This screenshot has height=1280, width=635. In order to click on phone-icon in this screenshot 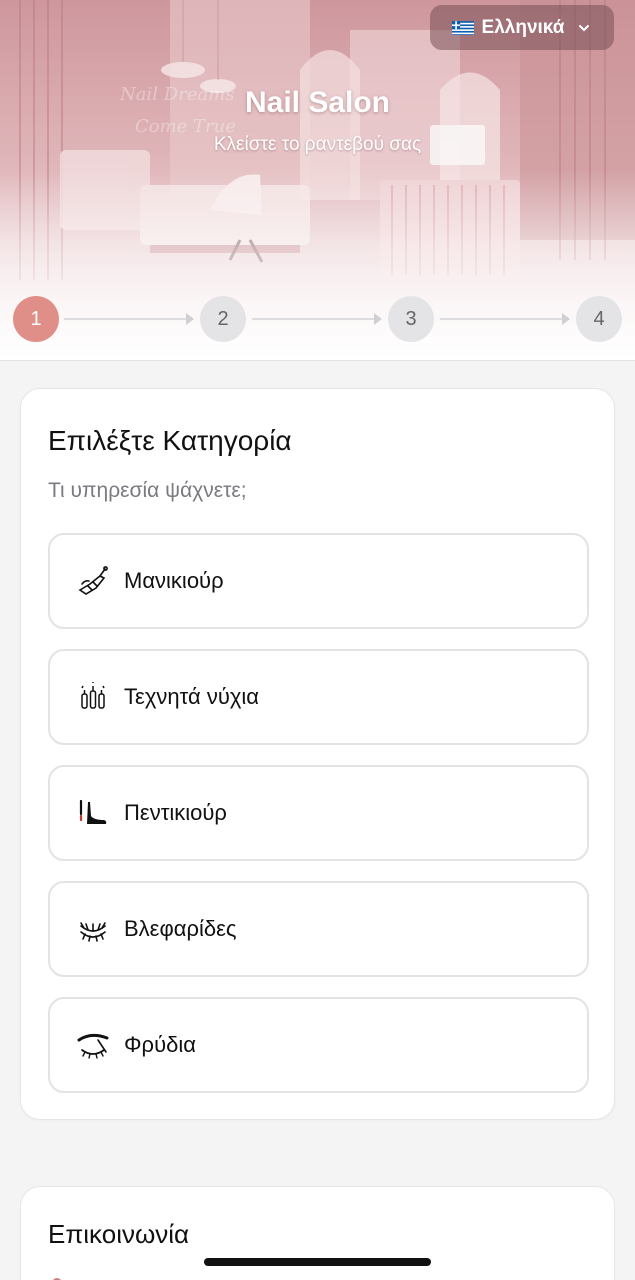, I will do `click(57, 1277)`.